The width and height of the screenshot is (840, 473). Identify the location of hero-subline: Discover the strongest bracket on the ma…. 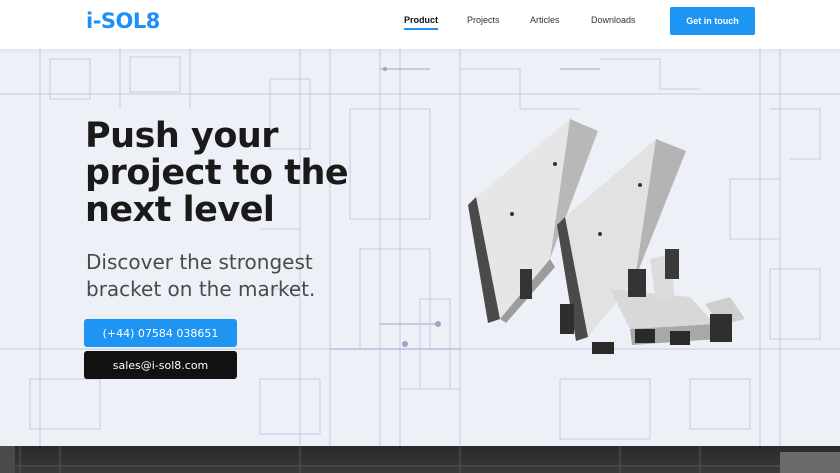
(201, 275).